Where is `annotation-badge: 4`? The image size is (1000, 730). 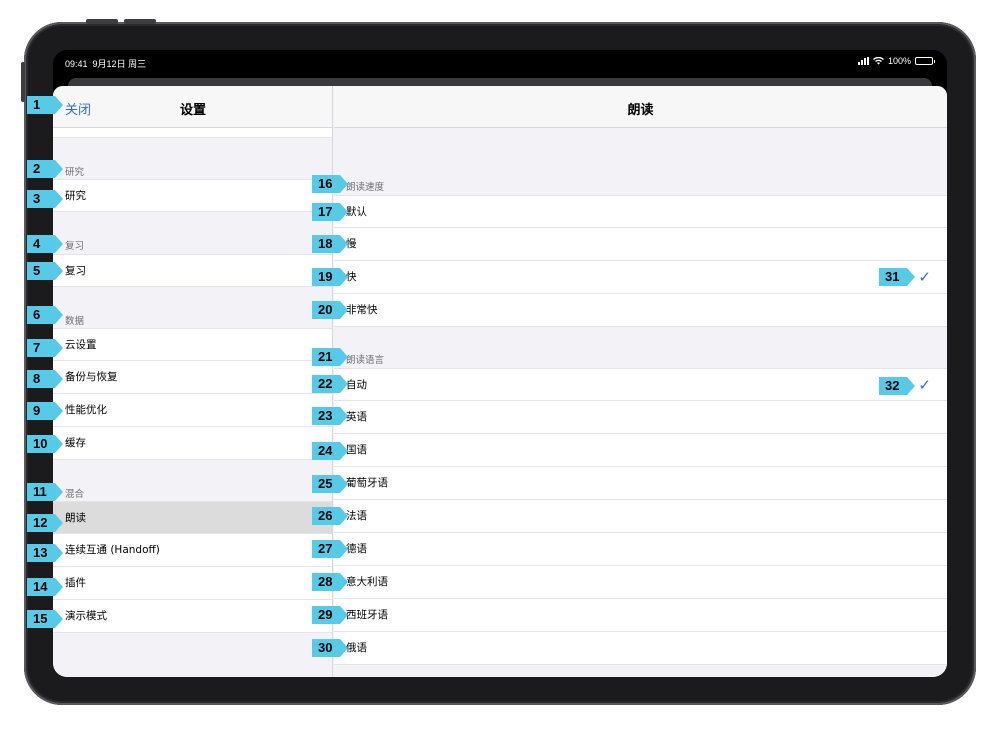 annotation-badge: 4 is located at coordinates (45, 244).